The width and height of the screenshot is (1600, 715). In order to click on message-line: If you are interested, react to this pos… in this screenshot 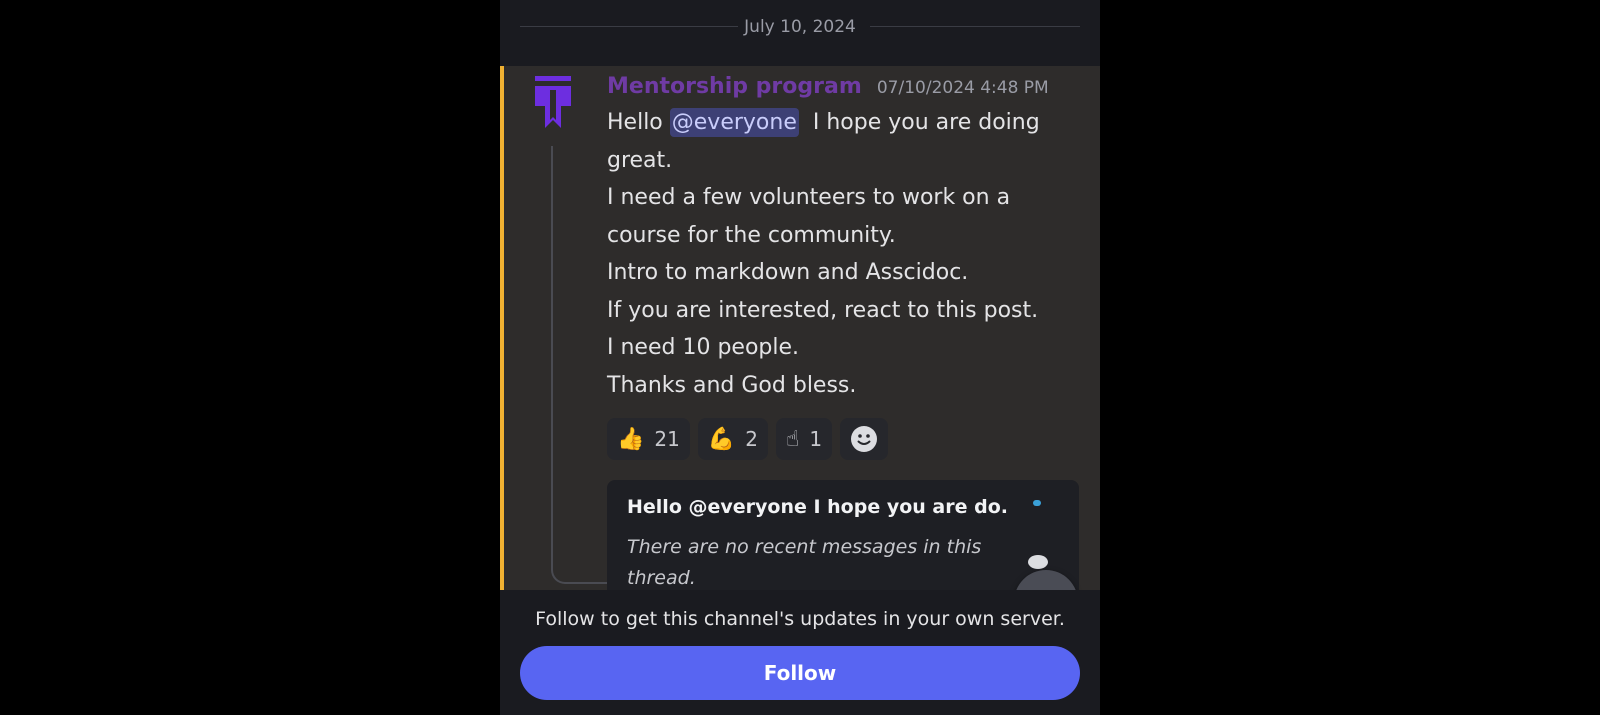, I will do `click(823, 310)`.